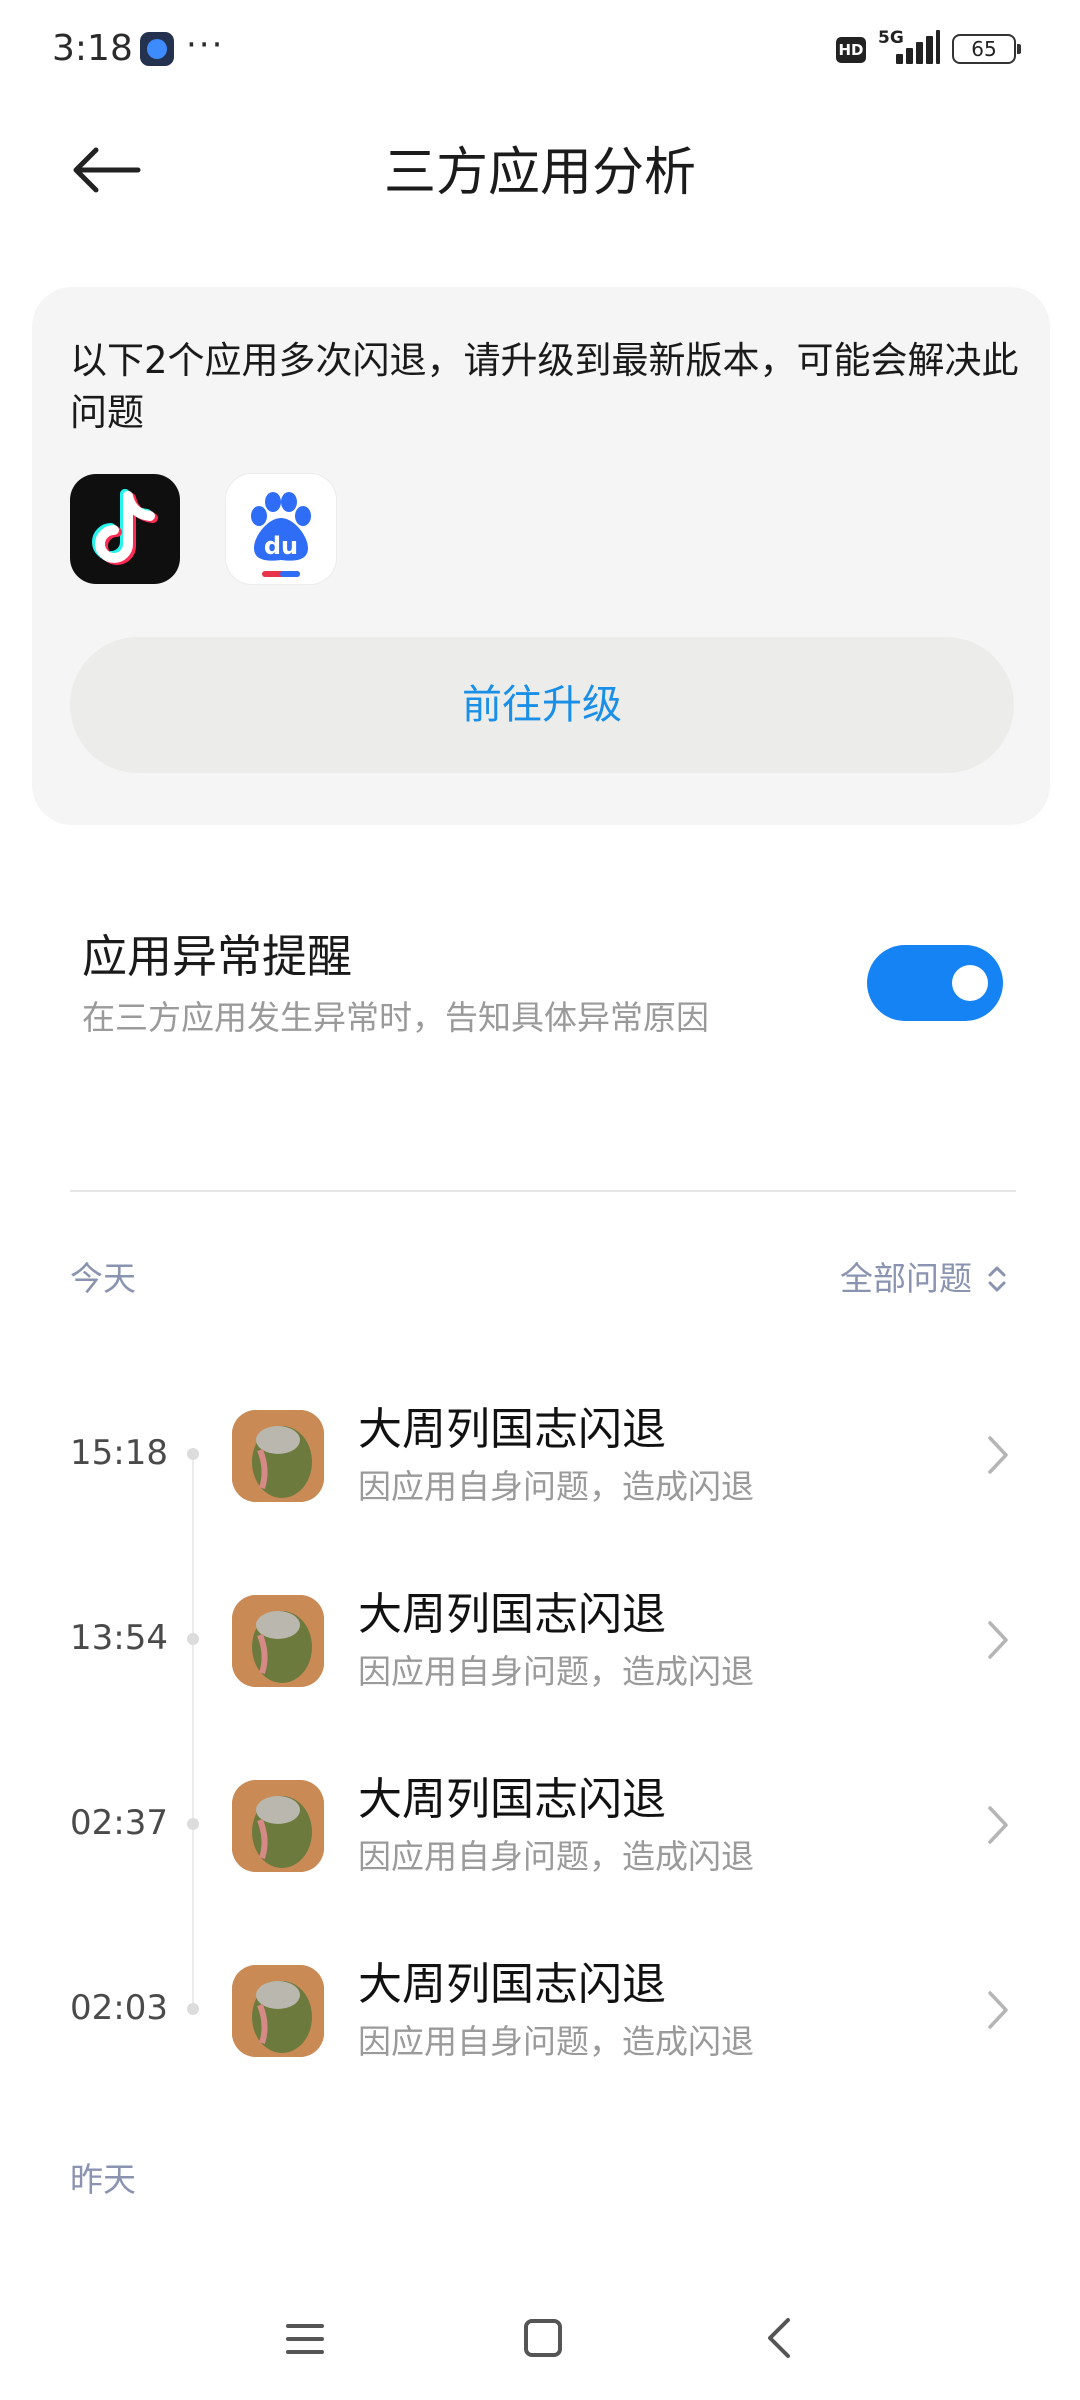 The height and width of the screenshot is (2400, 1080). What do you see at coordinates (217, 956) in the screenshot?
I see `reminder-title: 应用异常提醒` at bounding box center [217, 956].